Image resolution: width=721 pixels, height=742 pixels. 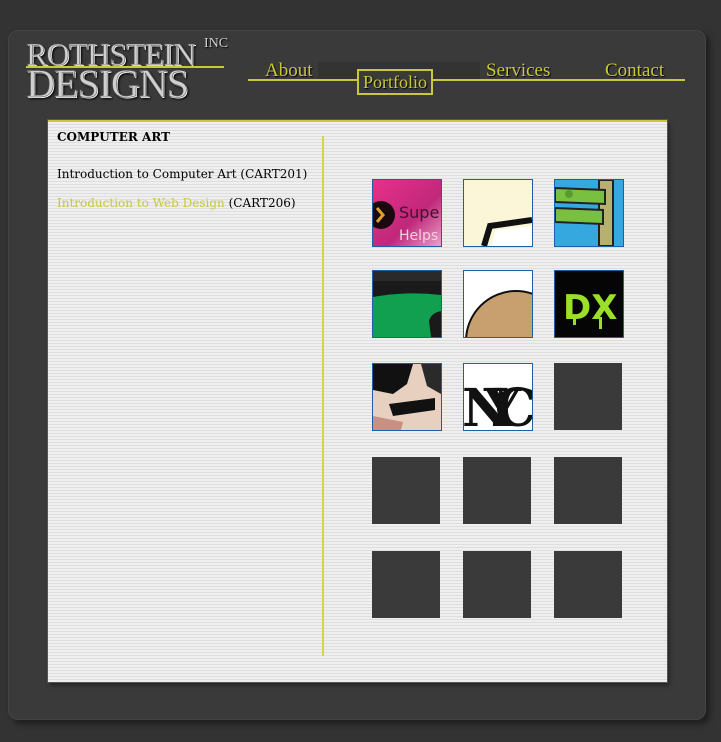 I want to click on column-divider, so click(x=323, y=396).